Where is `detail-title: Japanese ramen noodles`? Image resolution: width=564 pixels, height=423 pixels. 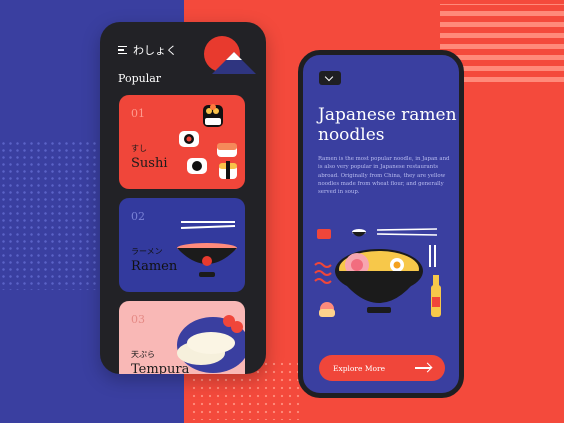
detail-title: Japanese ramen noodles is located at coordinates (387, 125).